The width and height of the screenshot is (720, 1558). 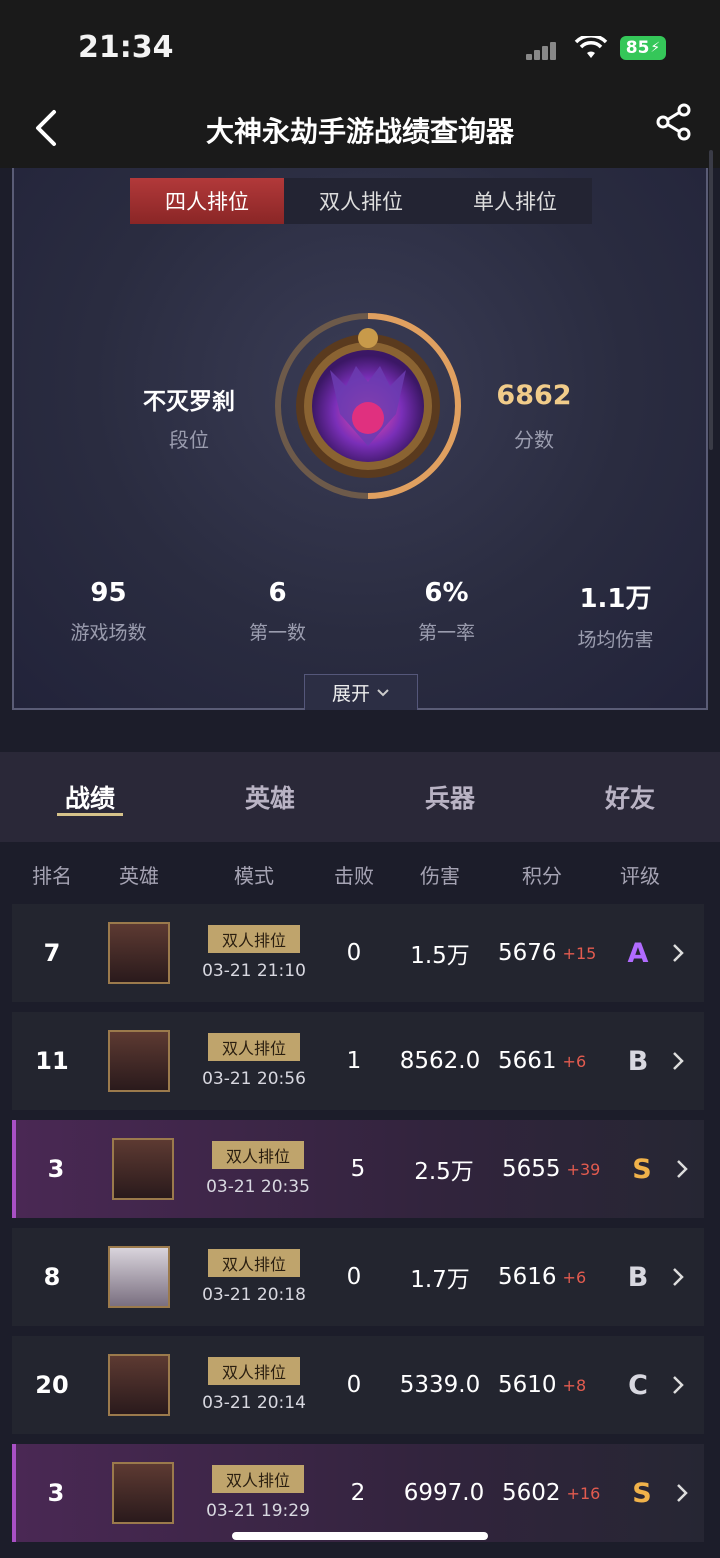 I want to click on tab-quad-ranked: 四人排位, so click(x=207, y=201).